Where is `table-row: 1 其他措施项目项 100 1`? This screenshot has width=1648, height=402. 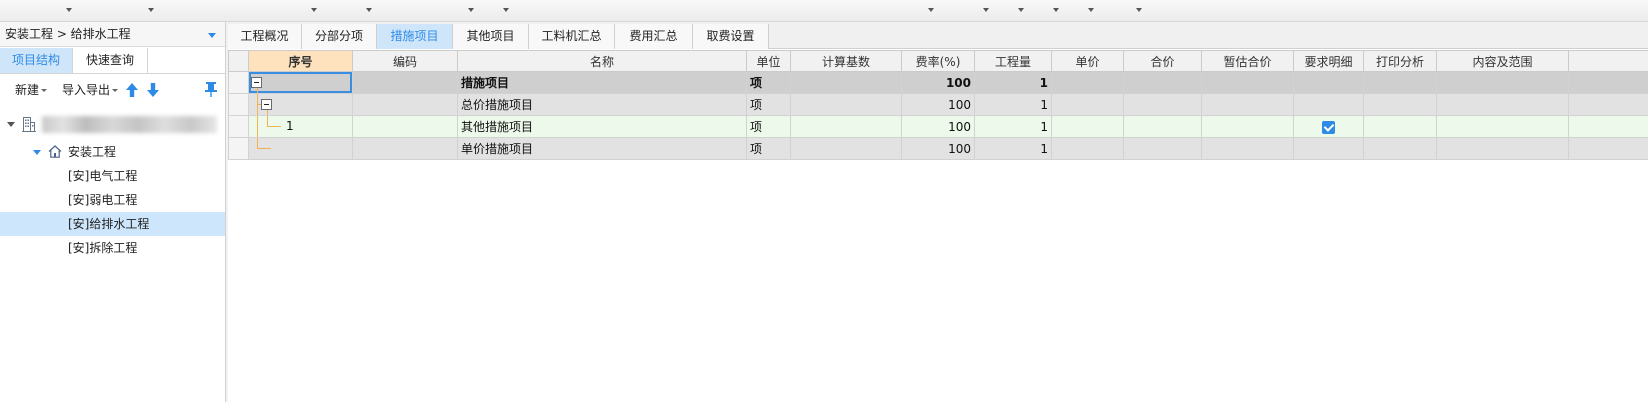 table-row: 1 其他措施项目项 100 1 is located at coordinates (938, 126).